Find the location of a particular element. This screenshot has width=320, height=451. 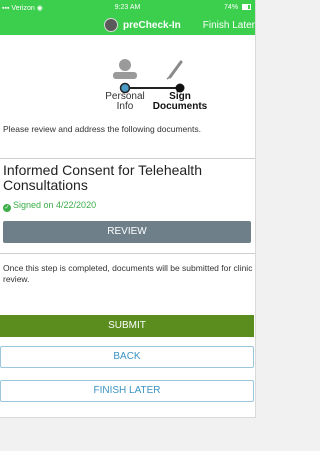

back-button: BACK is located at coordinates (127, 357).